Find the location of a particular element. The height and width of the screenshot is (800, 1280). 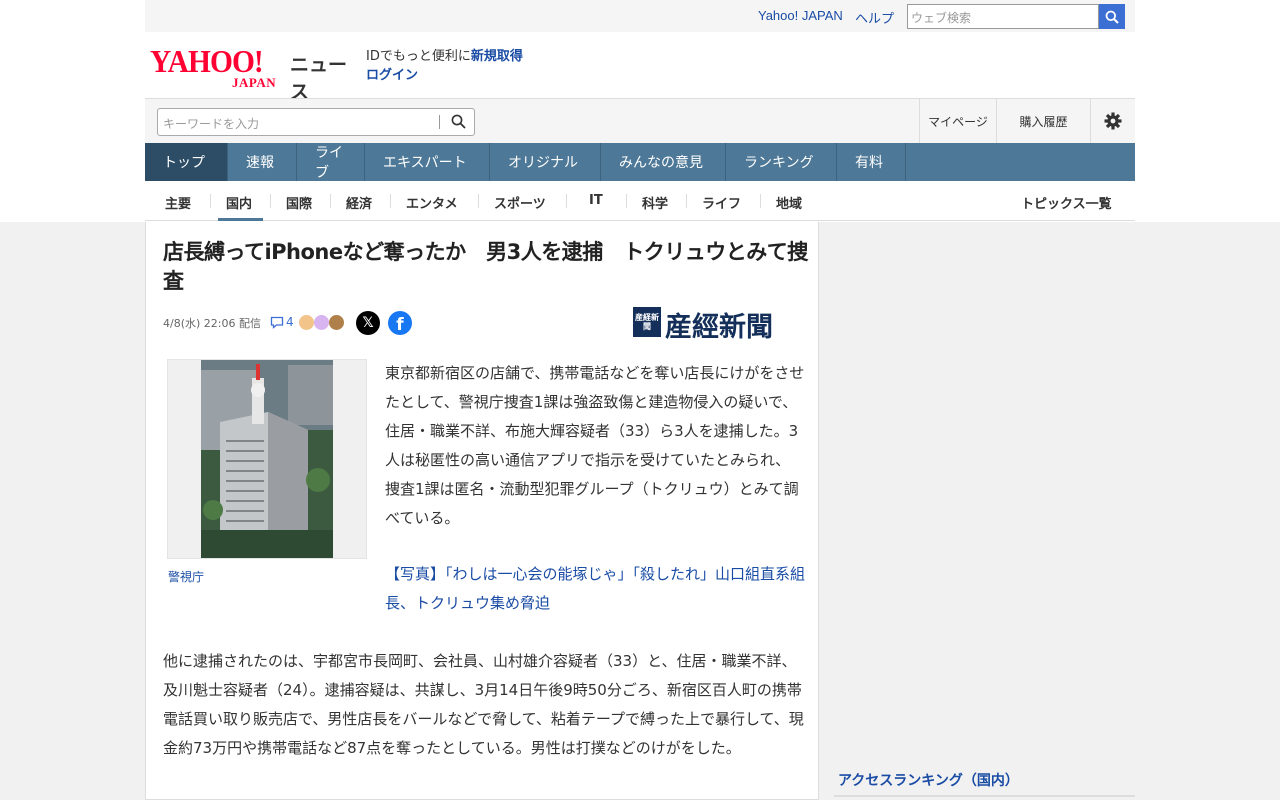

login-prompt: IDでもっと便利に is located at coordinates (418, 56).